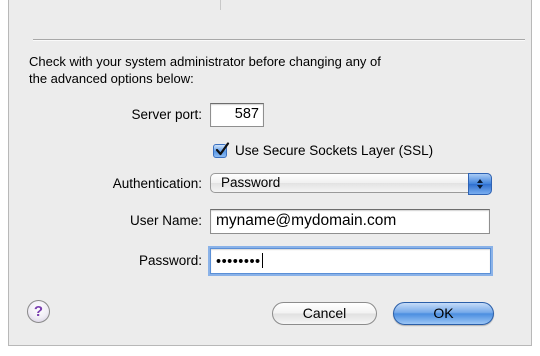 This screenshot has width=540, height=356. What do you see at coordinates (111, 78) in the screenshot?
I see `instructions-line-2: the advanced options below:` at bounding box center [111, 78].